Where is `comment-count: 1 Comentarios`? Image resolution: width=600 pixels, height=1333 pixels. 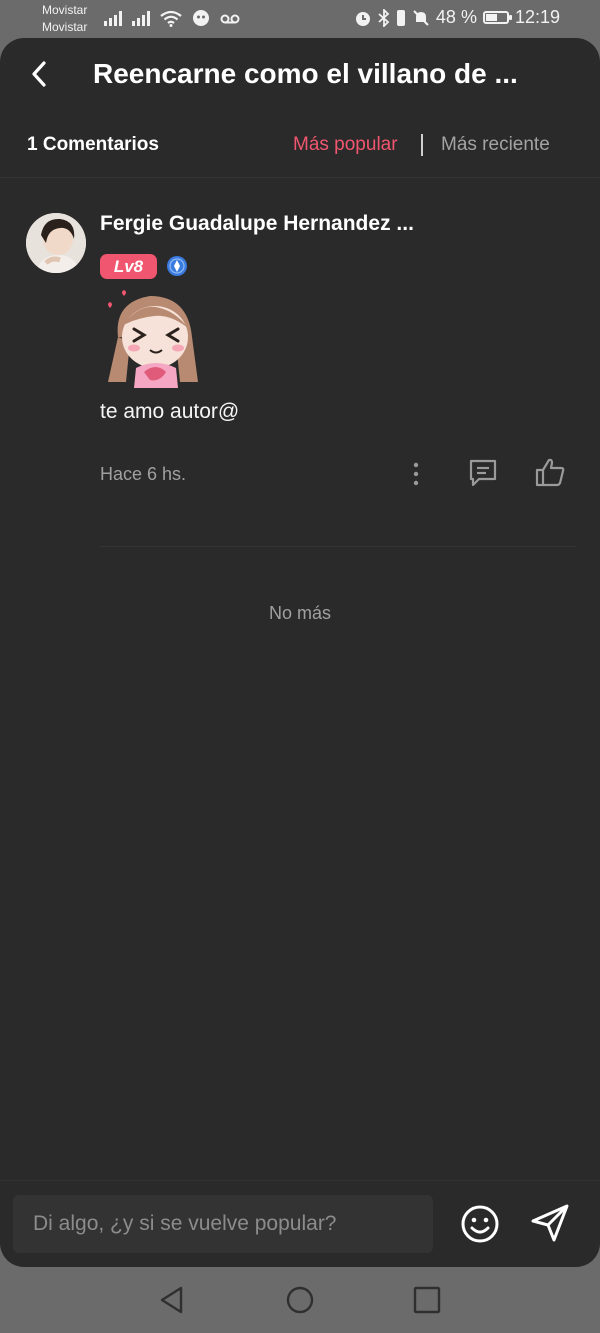
comment-count: 1 Comentarios is located at coordinates (93, 144).